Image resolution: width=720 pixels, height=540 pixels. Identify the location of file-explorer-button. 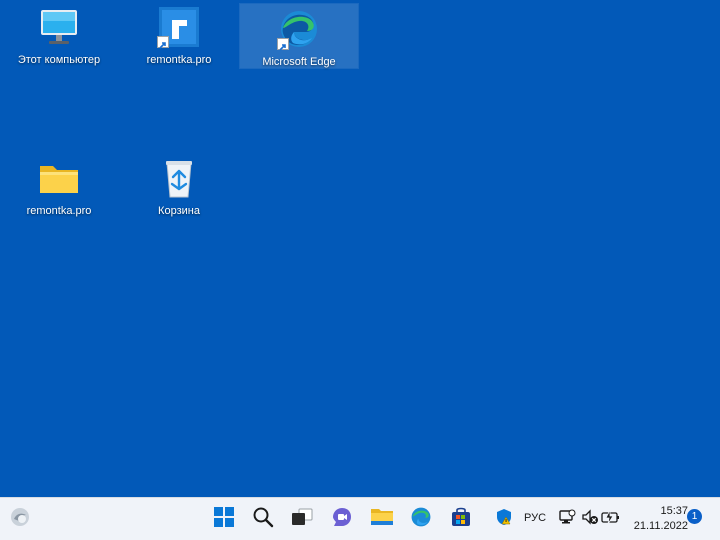
(382, 519).